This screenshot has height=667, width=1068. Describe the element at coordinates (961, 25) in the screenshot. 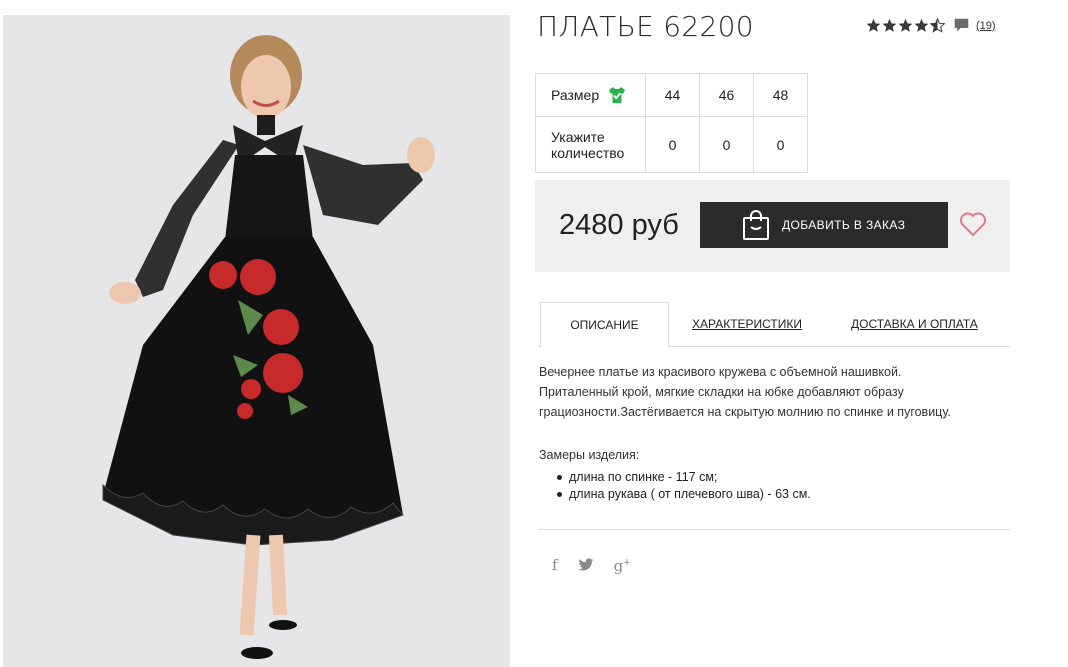

I see `comment-icon` at that location.